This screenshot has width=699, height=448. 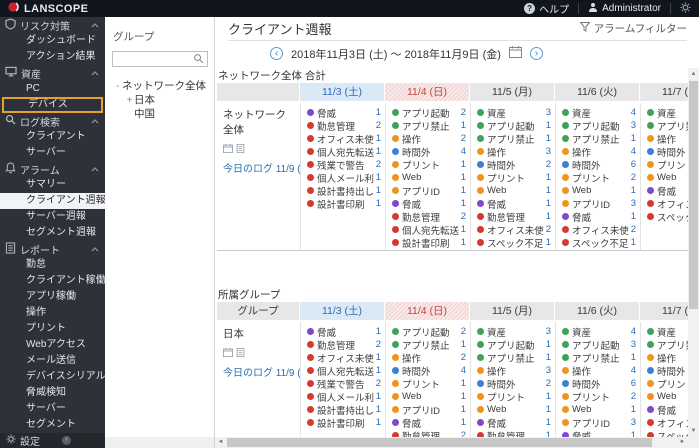 I want to click on sidebar-item-アクション結果: アクション結果, so click(x=52, y=57).